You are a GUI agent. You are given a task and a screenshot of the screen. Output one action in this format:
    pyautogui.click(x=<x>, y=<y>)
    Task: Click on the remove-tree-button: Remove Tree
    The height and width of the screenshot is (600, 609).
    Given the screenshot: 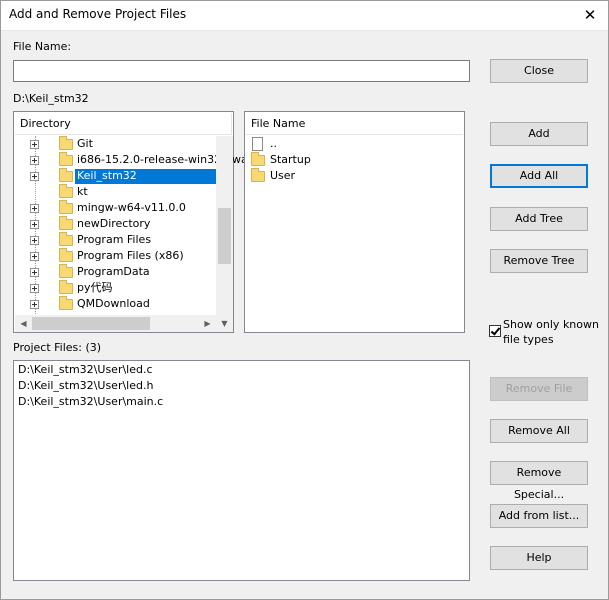 What is the action you would take?
    pyautogui.click(x=539, y=261)
    